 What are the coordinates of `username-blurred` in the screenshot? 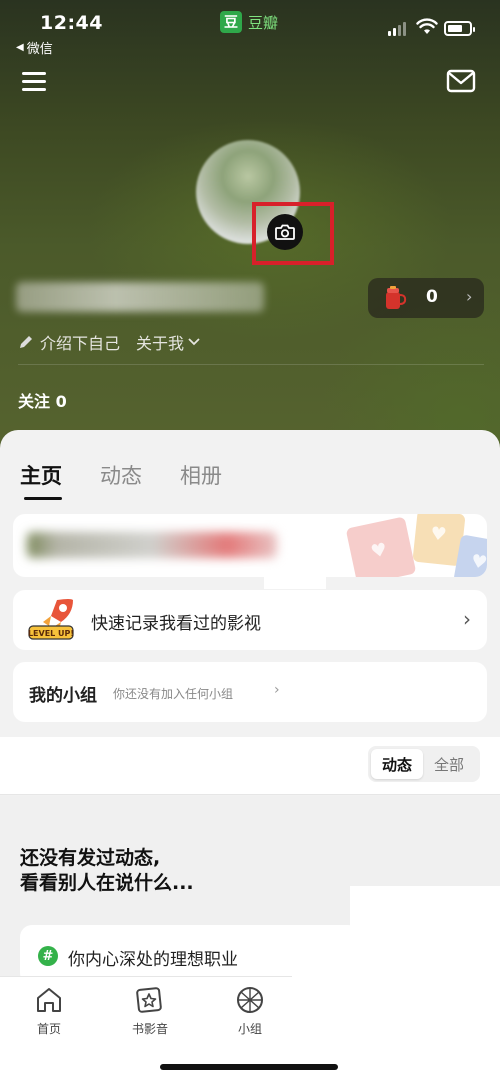 It's located at (140, 297).